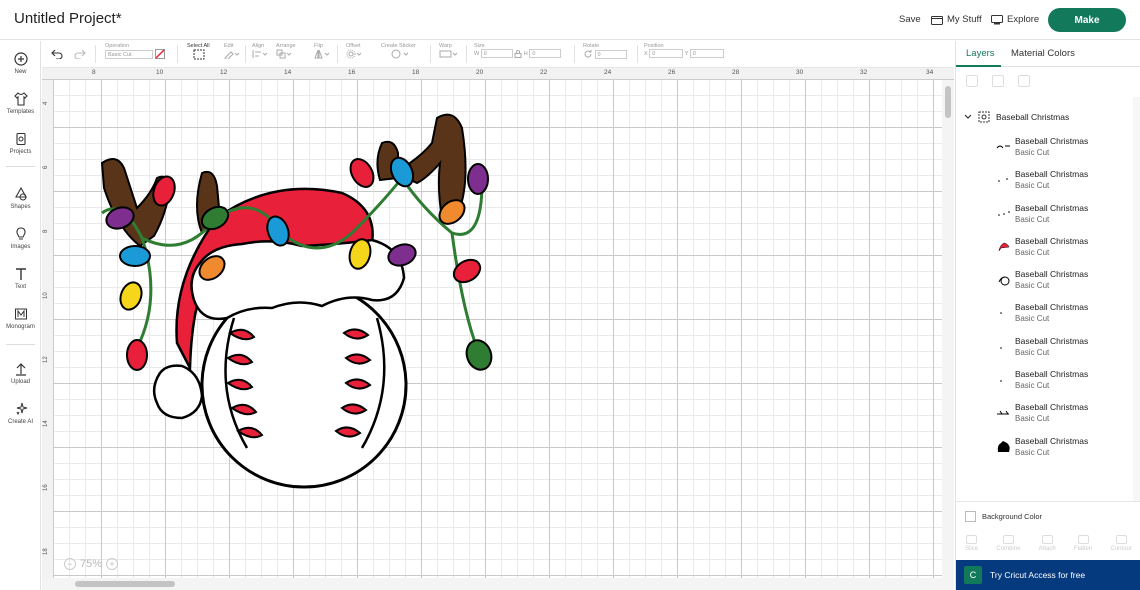 This screenshot has height=590, width=1140. I want to click on offset-group: Offset, so click(354, 52).